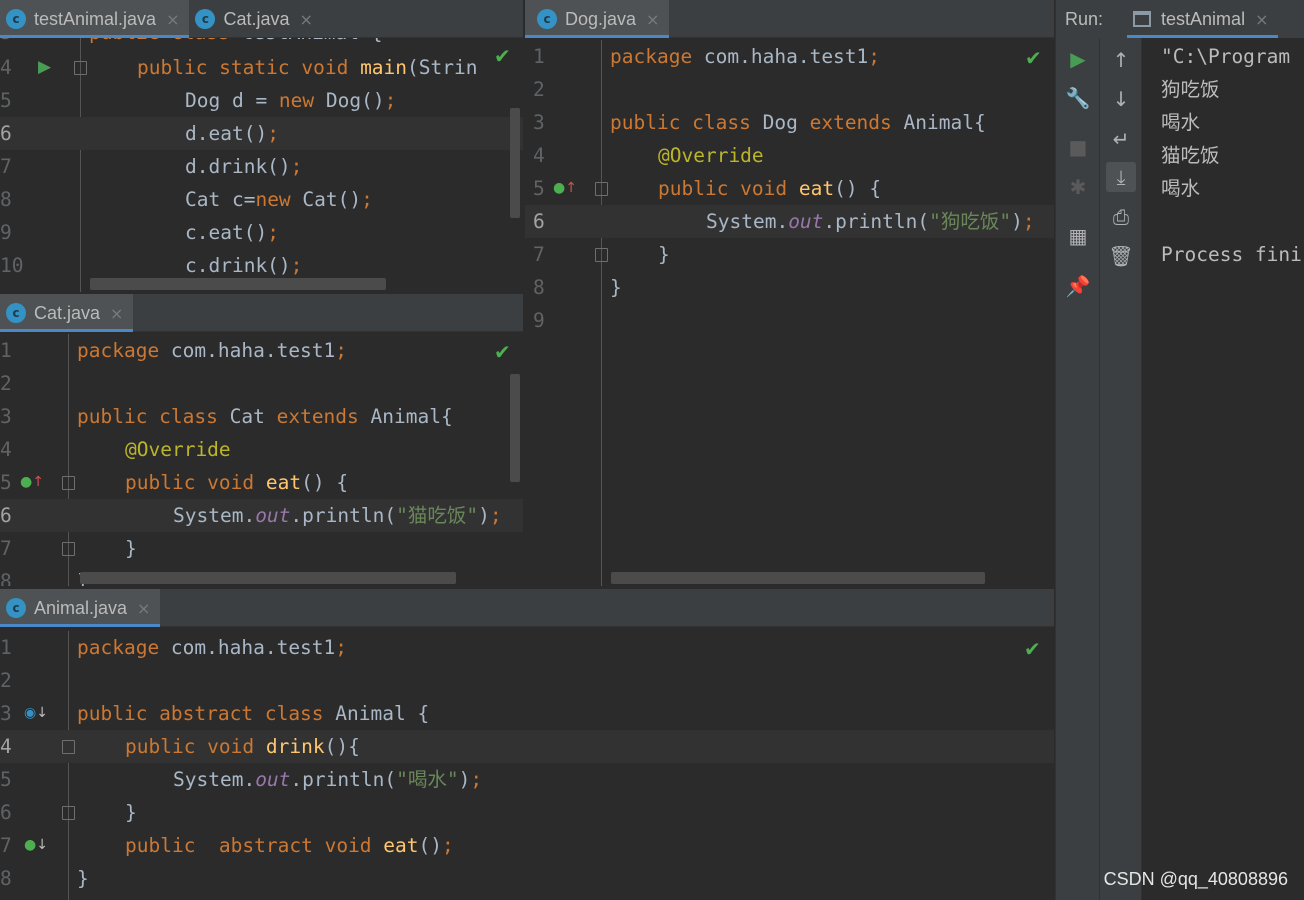  Describe the element at coordinates (80, 608) in the screenshot. I see `tab-animal: c Animal.java ×` at that location.